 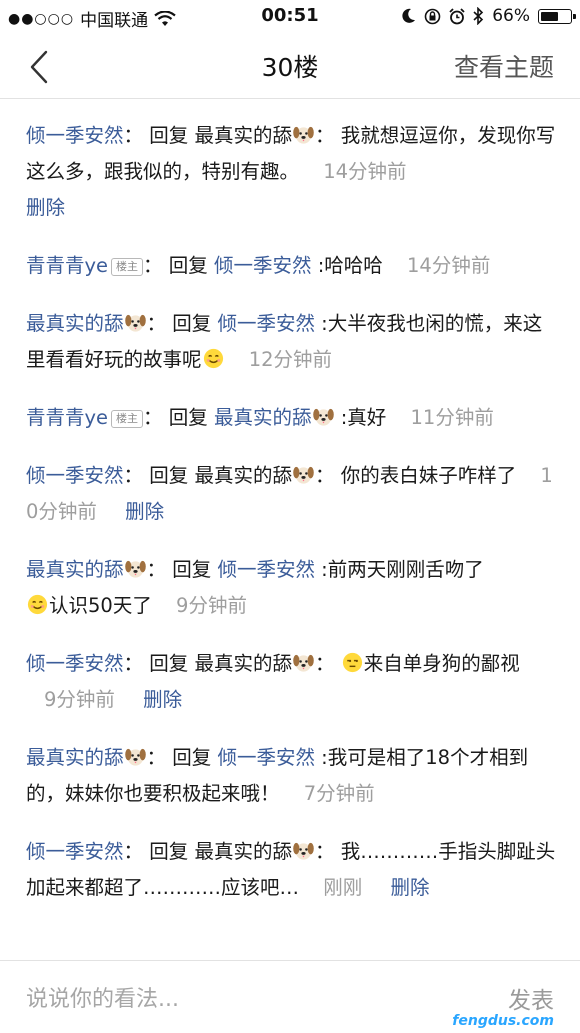 I want to click on comment-item: 倾一季安然： 回复 最真实的舔： 来自单身狗的鄙视 9分钟前 删除, so click(x=291, y=682).